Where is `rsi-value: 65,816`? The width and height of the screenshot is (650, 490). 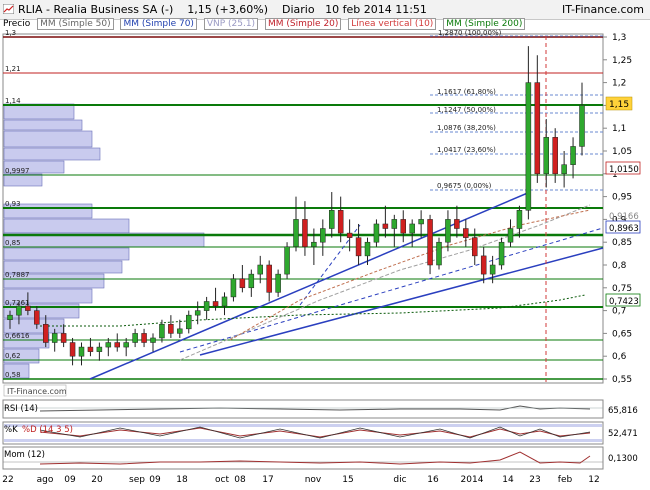
rsi-value: 65,816 is located at coordinates (623, 411).